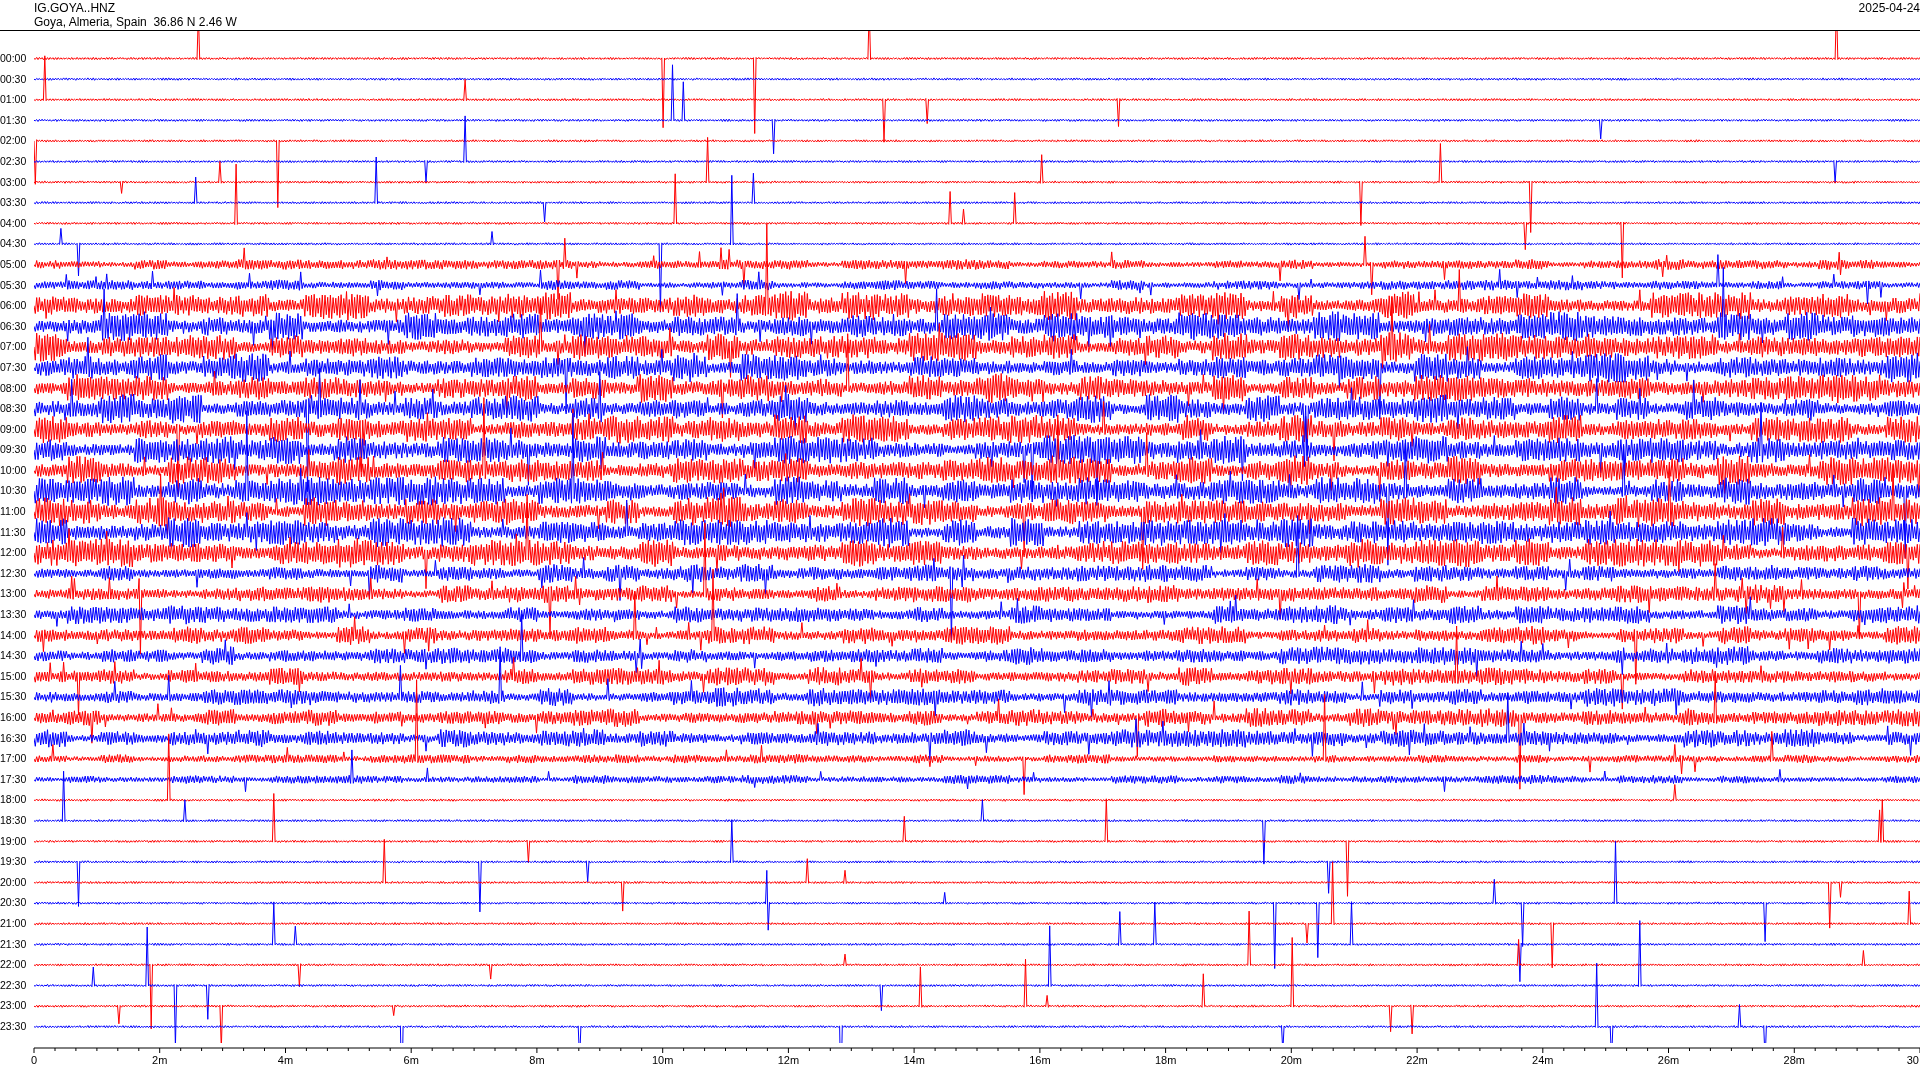  Describe the element at coordinates (1668, 1060) in the screenshot. I see `axis-label: 26m` at that location.